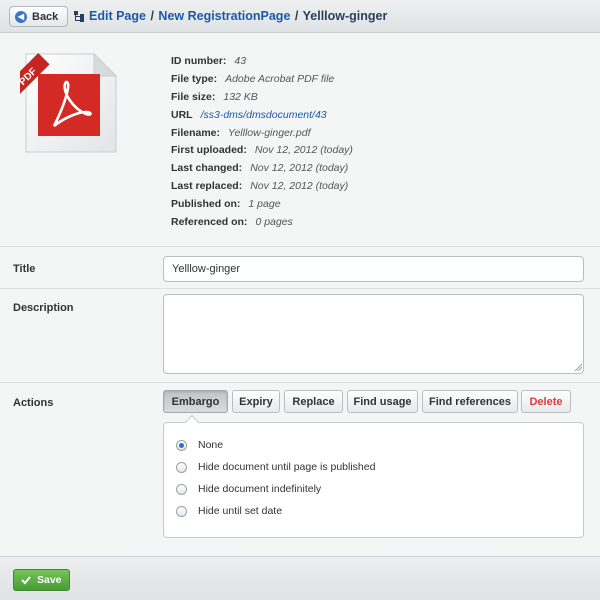 The width and height of the screenshot is (600, 600). I want to click on breadcrumb-current-document: Yelllow-ginger, so click(345, 16).